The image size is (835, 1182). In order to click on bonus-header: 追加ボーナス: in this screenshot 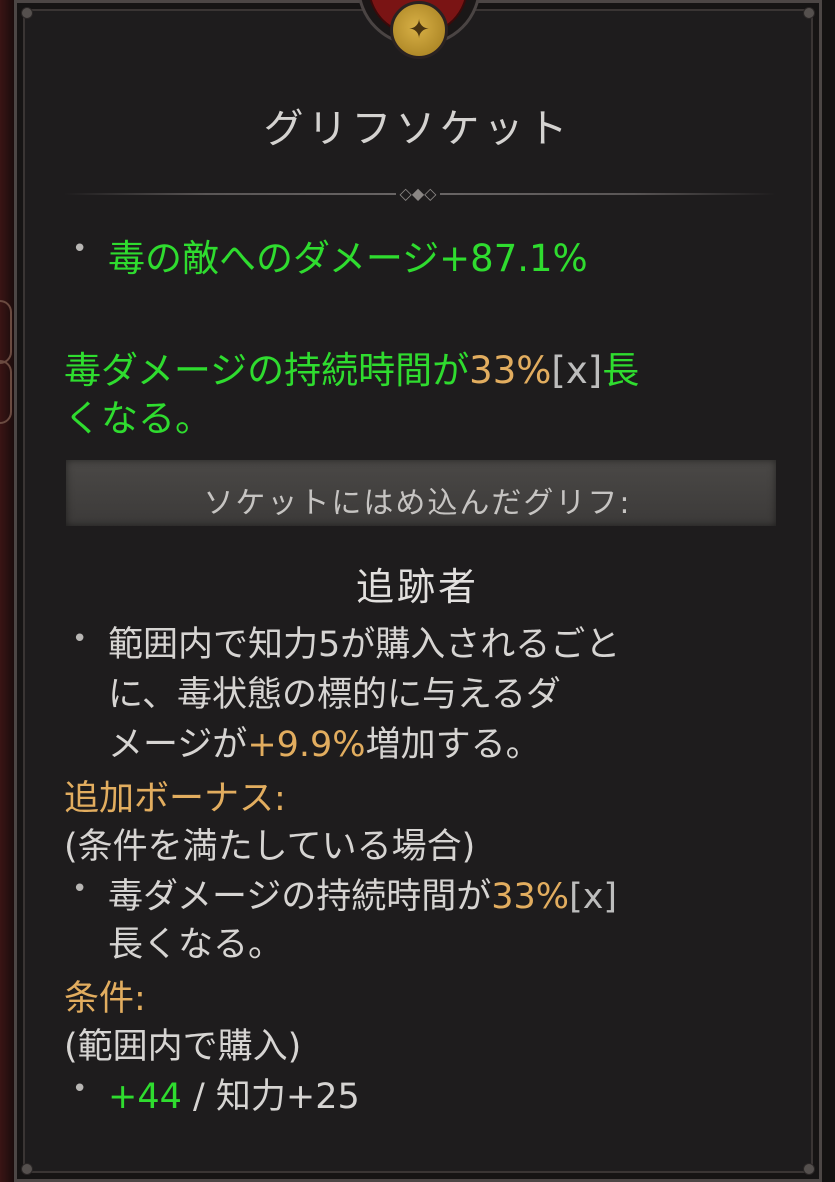, I will do `click(175, 799)`.